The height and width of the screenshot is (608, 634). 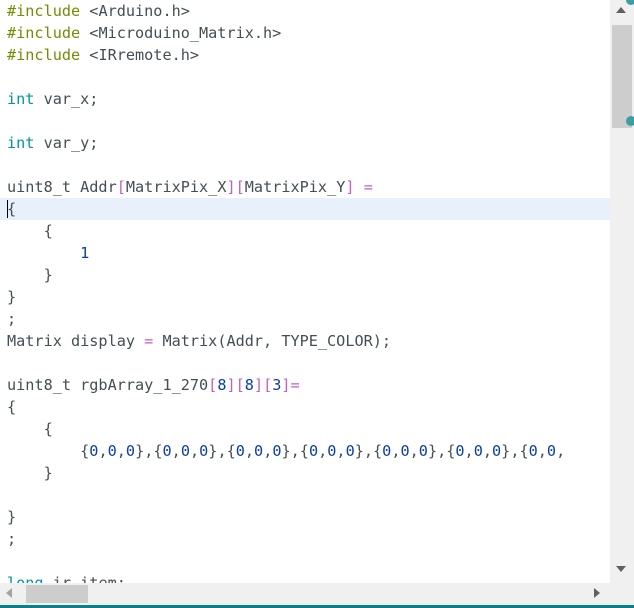 I want to click on code-token: int, so click(x=21, y=99).